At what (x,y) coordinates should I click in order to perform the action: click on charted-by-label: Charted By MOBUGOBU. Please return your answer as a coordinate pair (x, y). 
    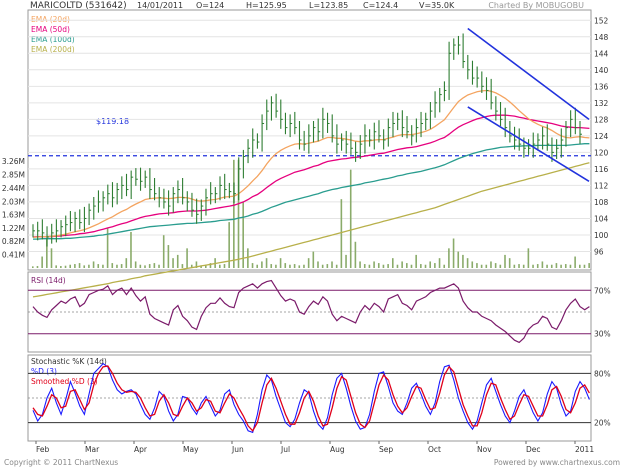
    Looking at the image, I should click on (536, 5).